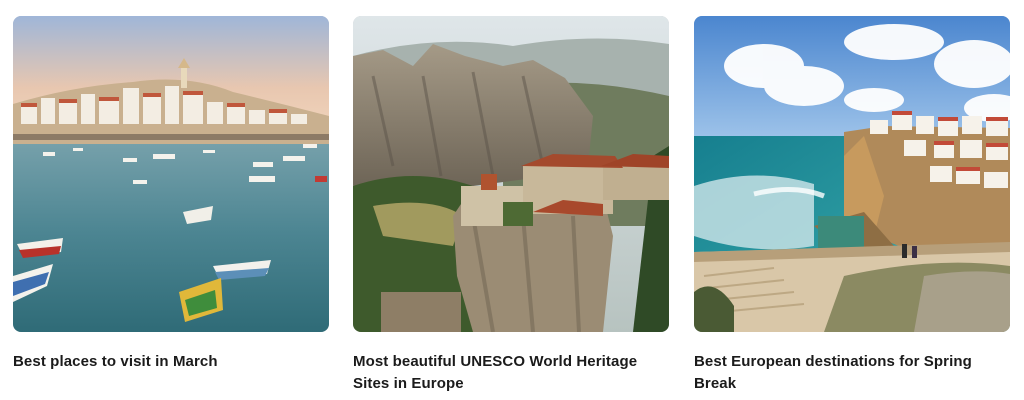  I want to click on card-title: Best places to visit in March, so click(163, 362).